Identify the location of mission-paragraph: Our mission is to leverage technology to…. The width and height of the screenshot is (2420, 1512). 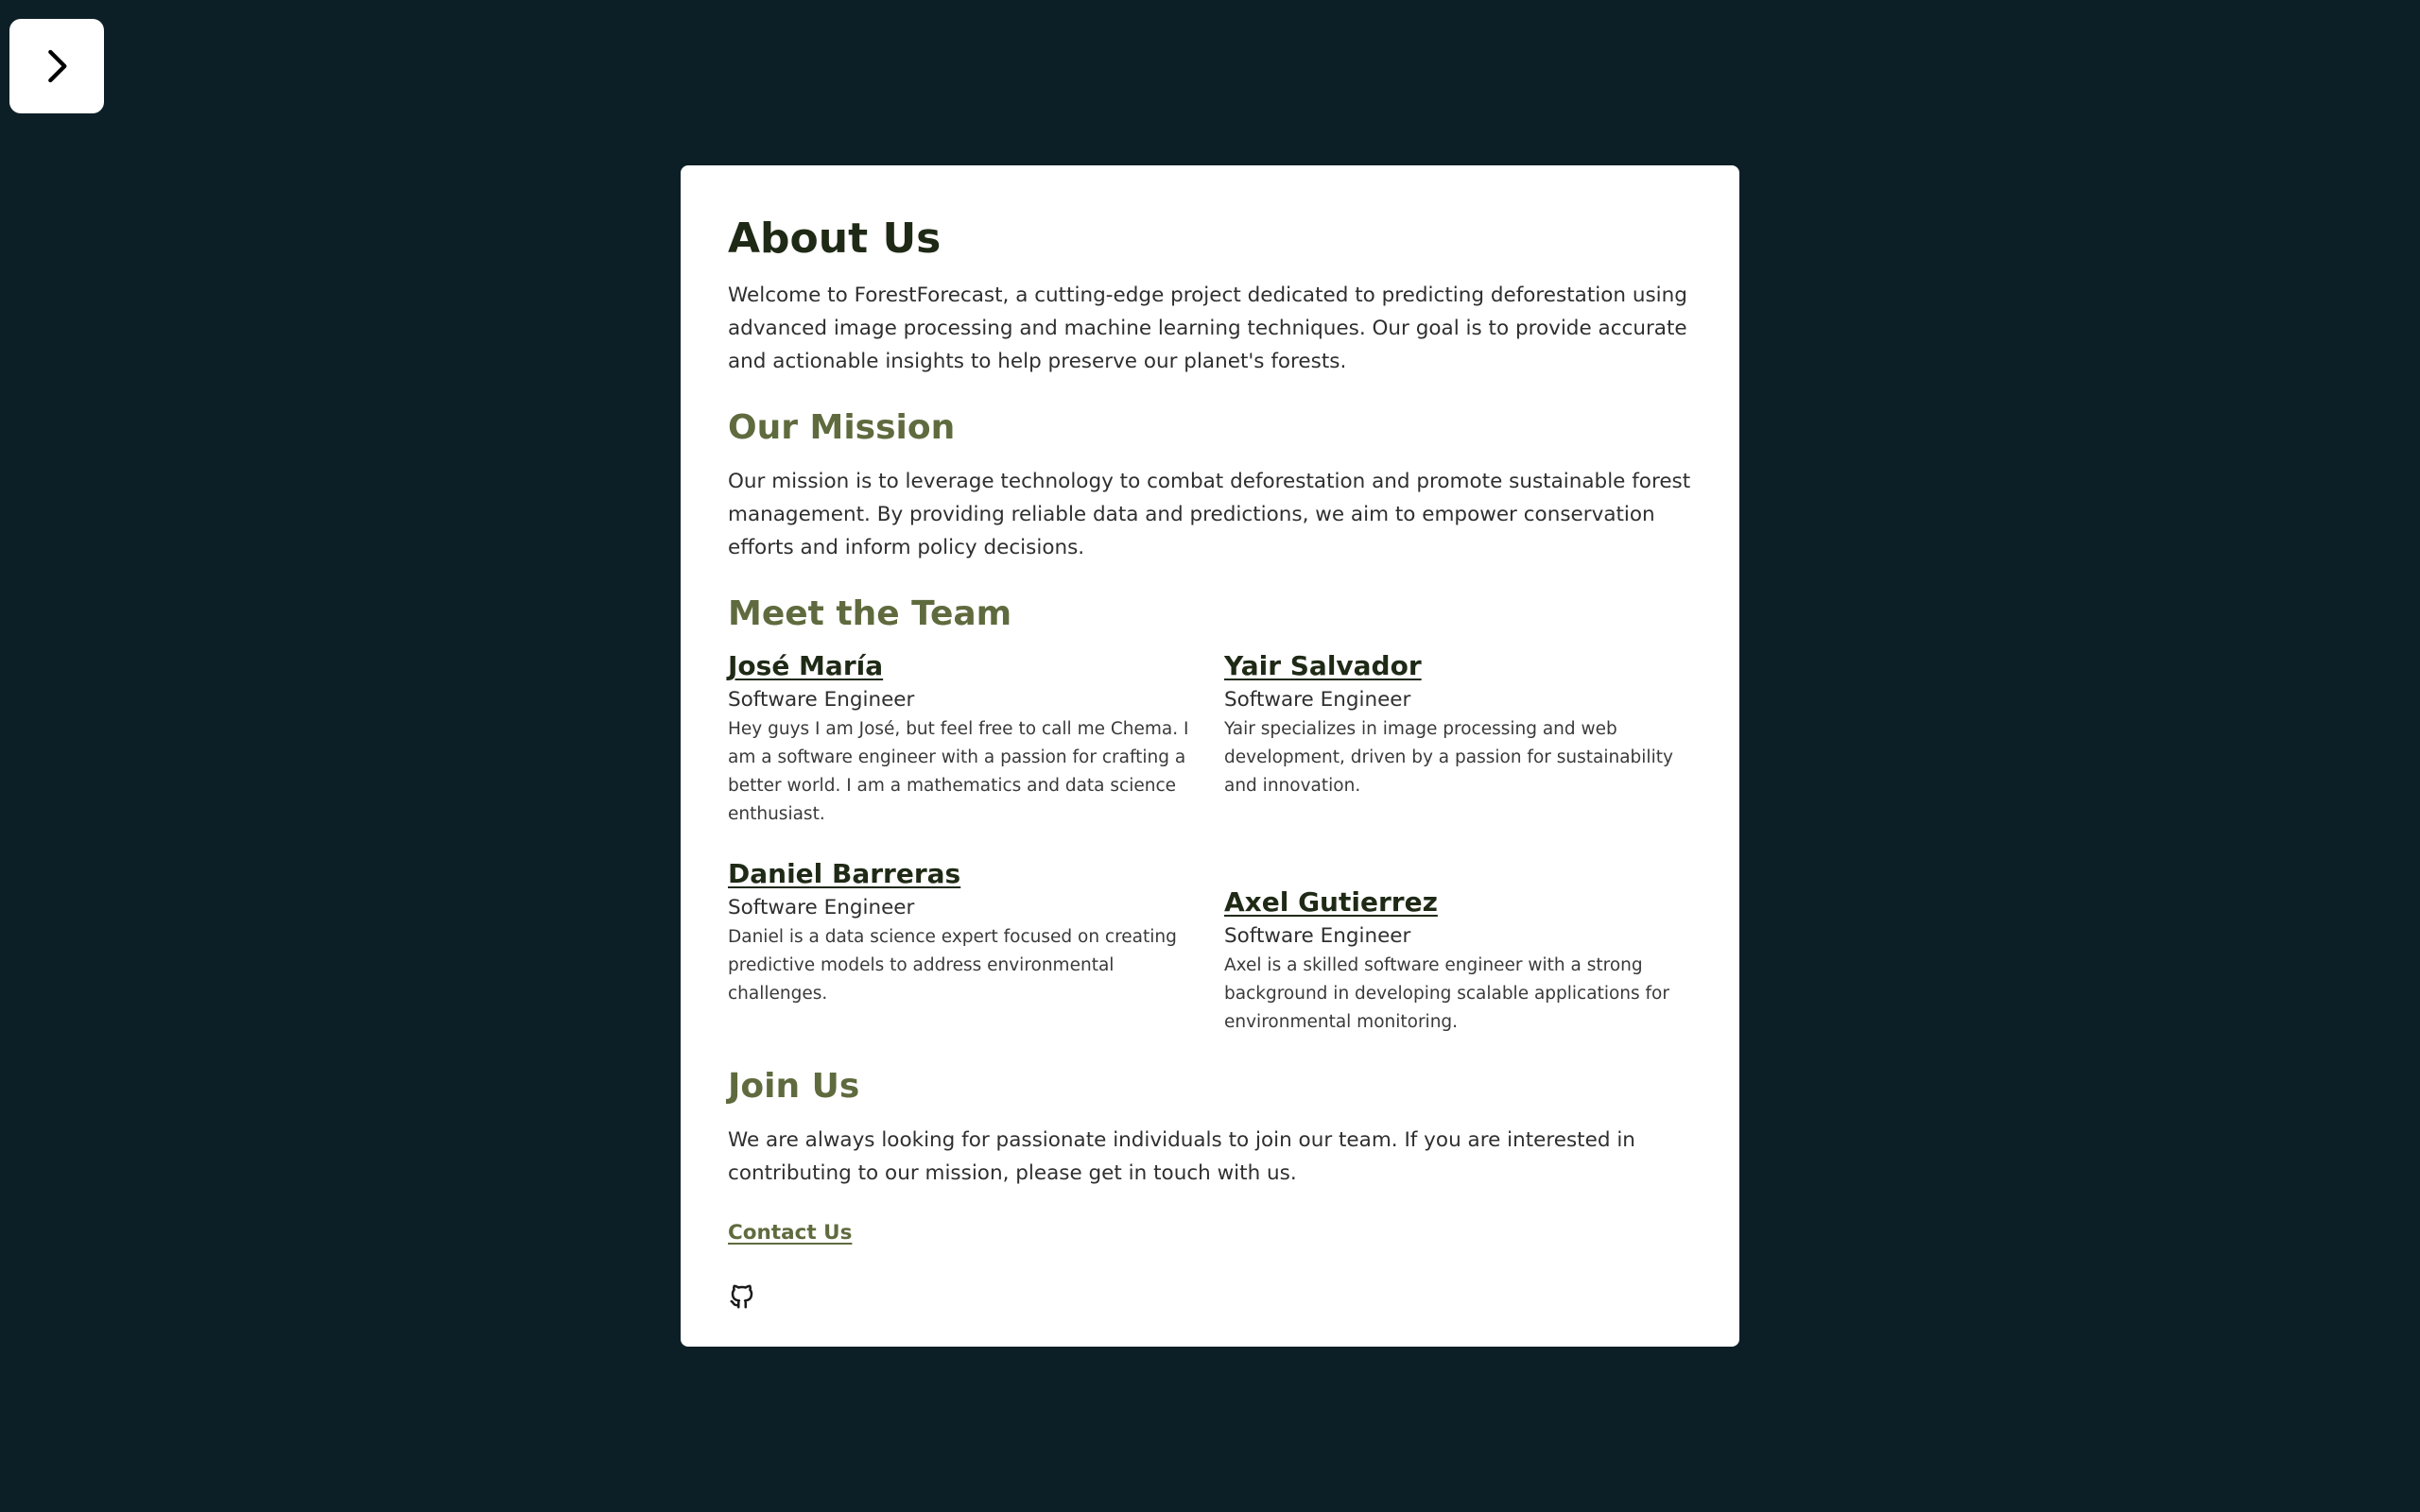
(1210, 514).